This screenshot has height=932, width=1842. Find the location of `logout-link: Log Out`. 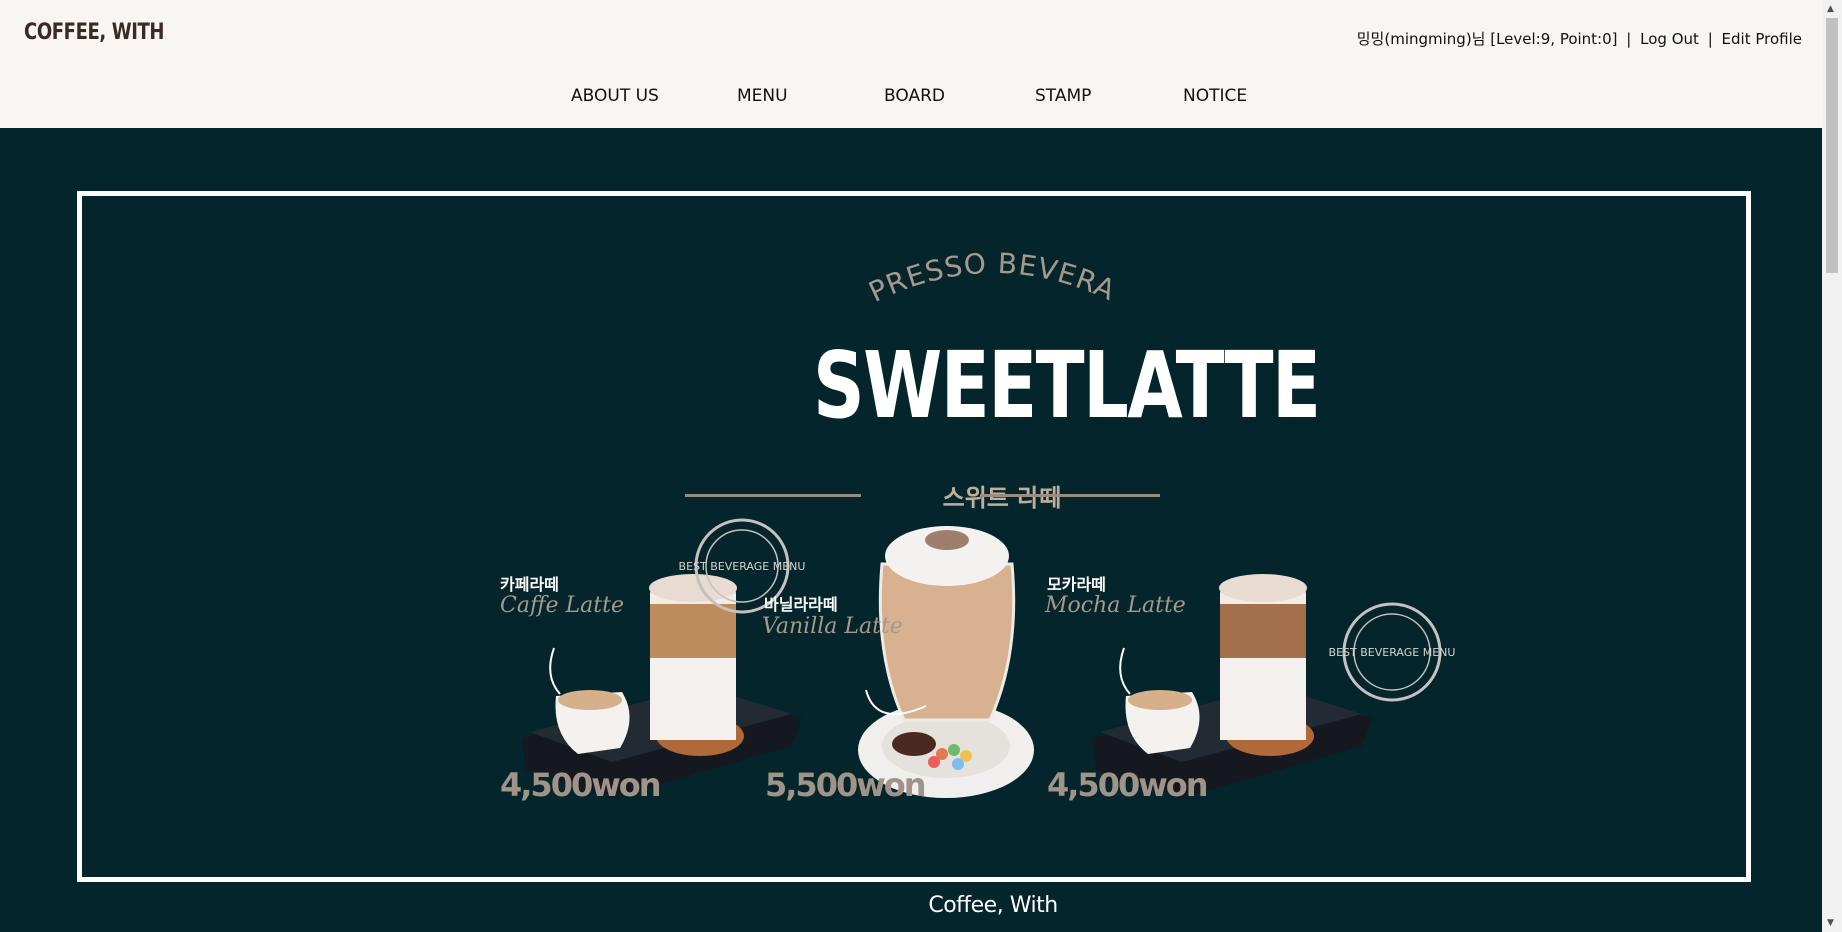

logout-link: Log Out is located at coordinates (1669, 39).